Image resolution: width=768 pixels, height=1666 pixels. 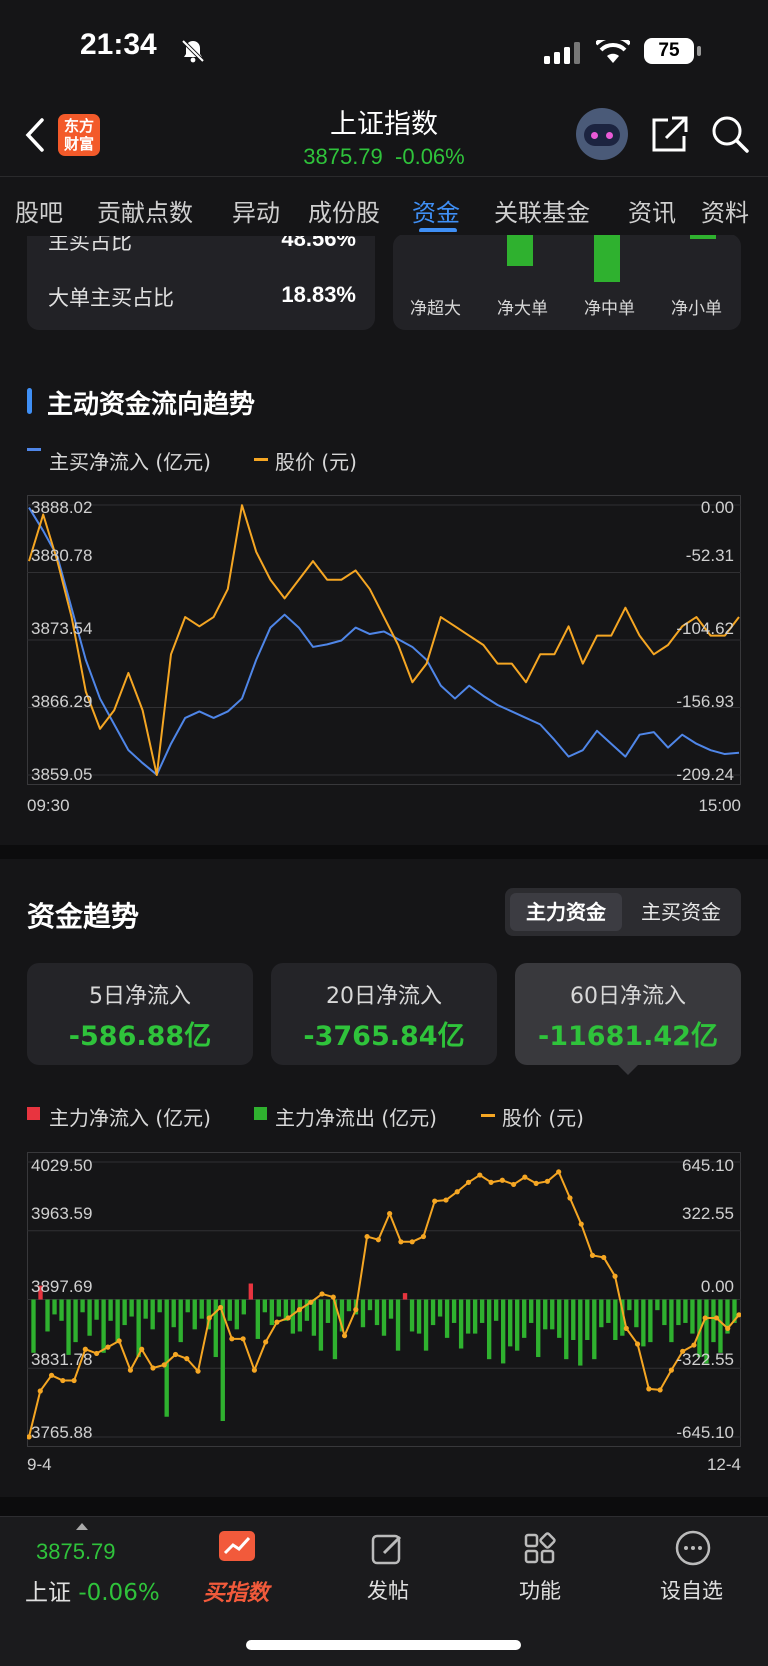 I want to click on legend-flow-label: 主买净流入 (亿元), so click(x=130, y=462).